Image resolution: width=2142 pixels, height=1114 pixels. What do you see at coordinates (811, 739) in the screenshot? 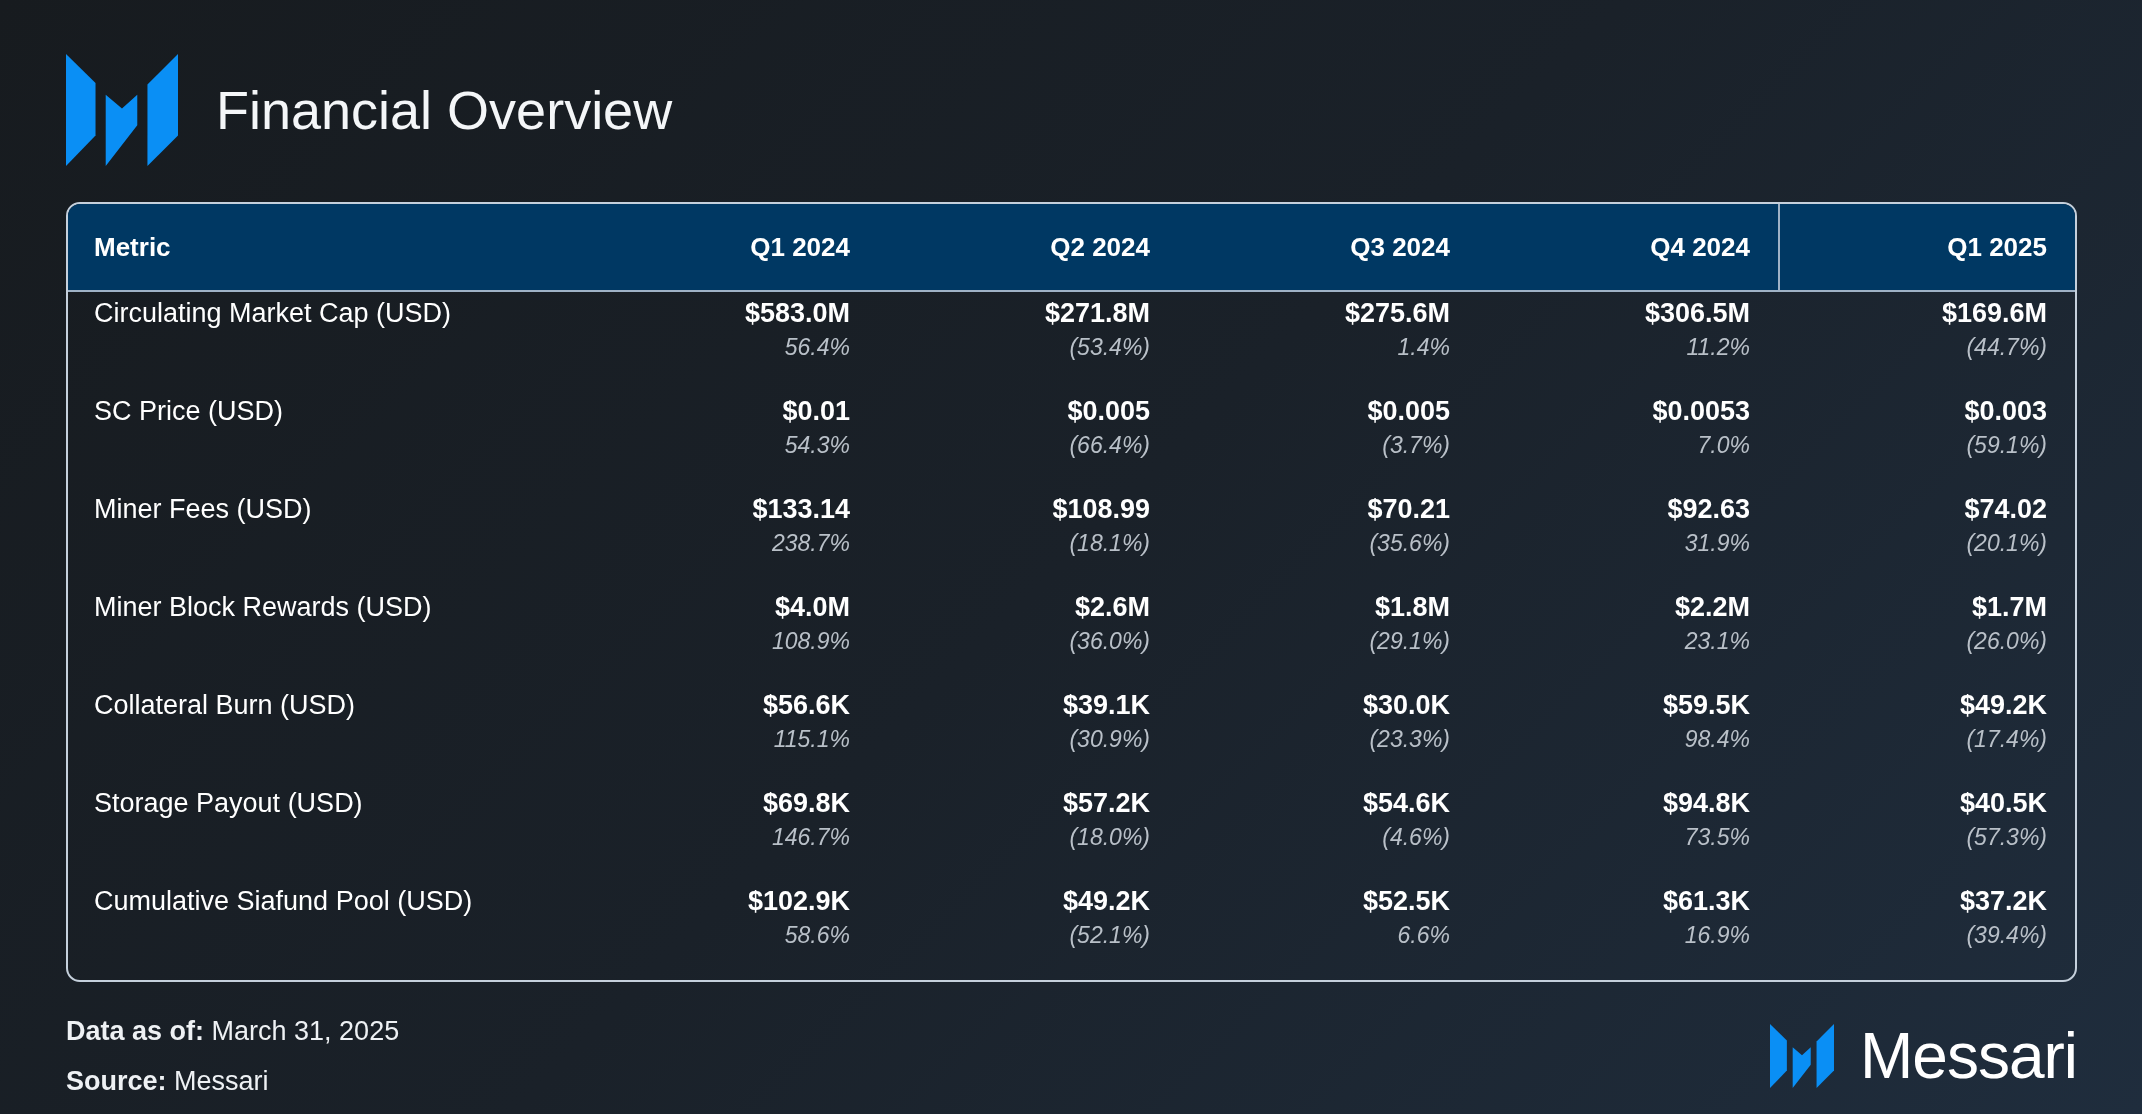
I see `change-percent: 115.1%` at bounding box center [811, 739].